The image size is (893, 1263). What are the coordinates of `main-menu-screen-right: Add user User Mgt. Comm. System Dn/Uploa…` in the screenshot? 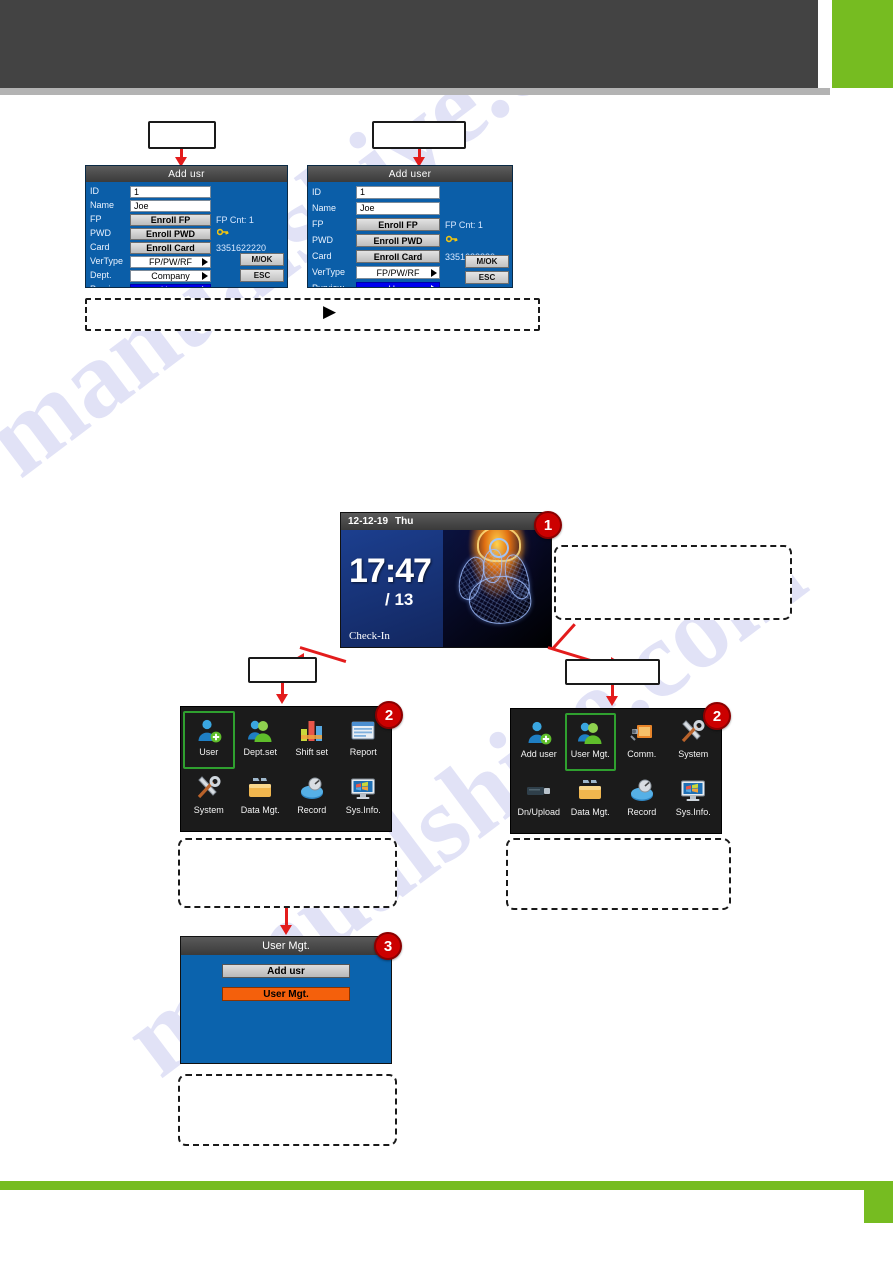 It's located at (616, 771).